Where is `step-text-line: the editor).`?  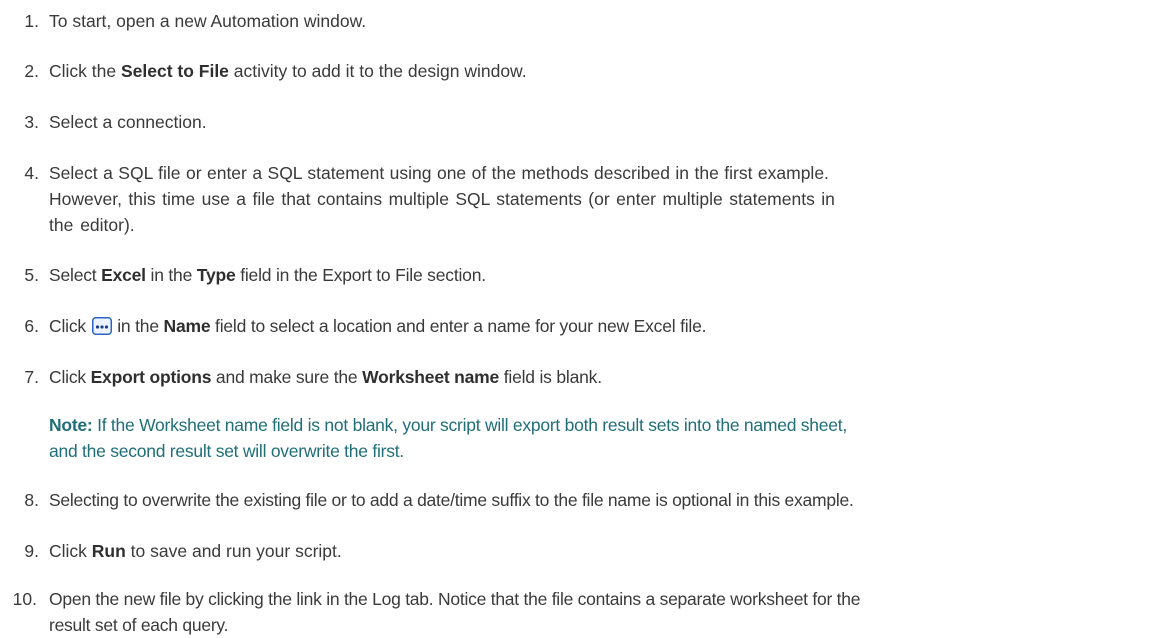 step-text-line: the editor). is located at coordinates (92, 225).